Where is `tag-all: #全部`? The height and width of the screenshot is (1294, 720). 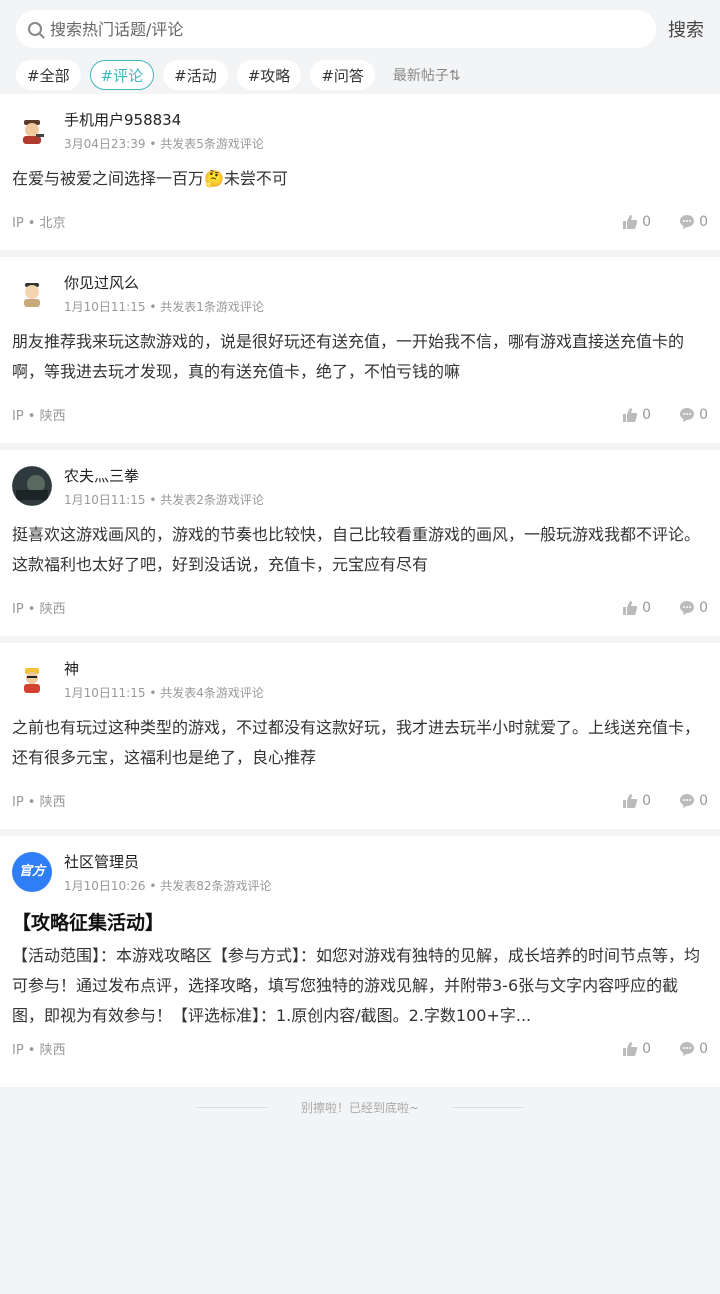
tag-all: #全部 is located at coordinates (48, 75).